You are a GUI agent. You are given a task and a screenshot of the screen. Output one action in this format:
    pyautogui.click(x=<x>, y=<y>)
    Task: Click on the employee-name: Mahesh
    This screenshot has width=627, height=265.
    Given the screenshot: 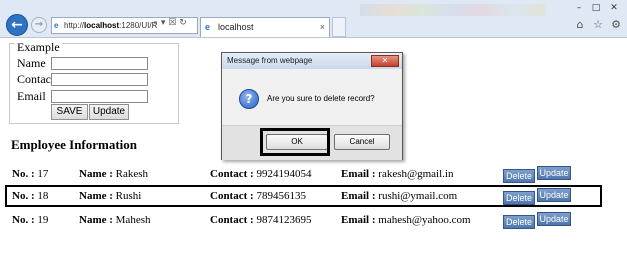 What is the action you would take?
    pyautogui.click(x=133, y=220)
    